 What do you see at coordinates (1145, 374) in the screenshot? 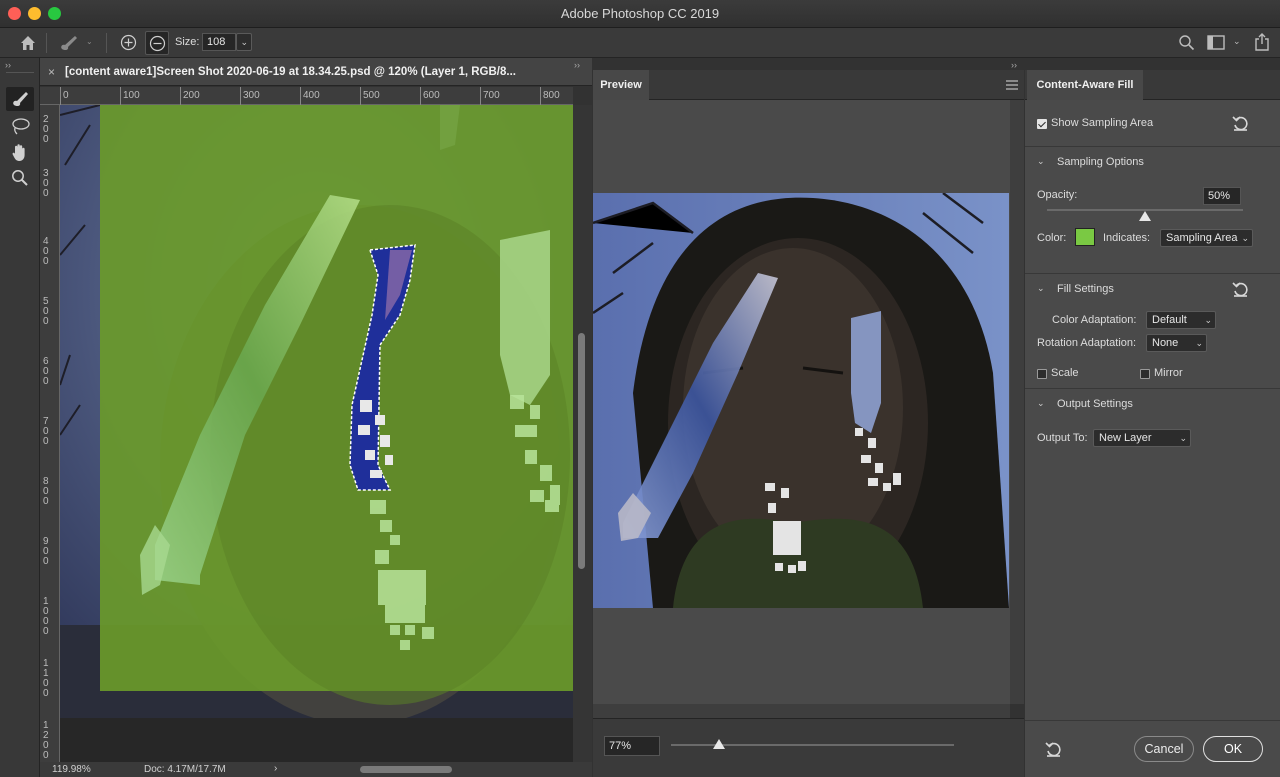
I see `mirror-checkbox` at bounding box center [1145, 374].